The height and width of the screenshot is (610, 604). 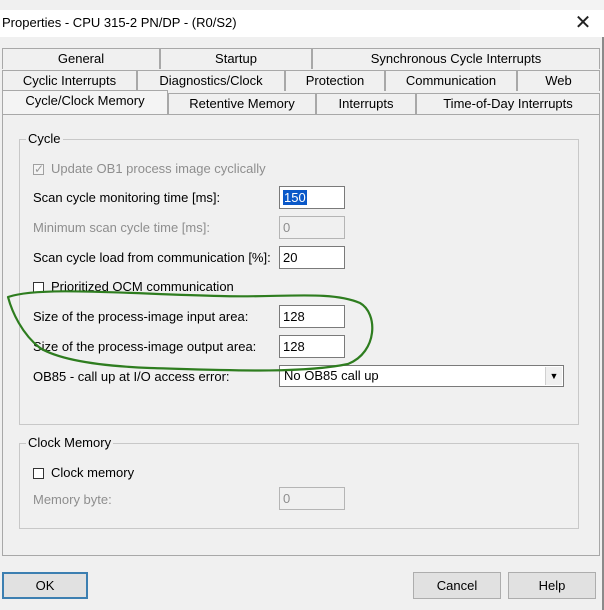 I want to click on tab-web: Web, so click(x=558, y=80).